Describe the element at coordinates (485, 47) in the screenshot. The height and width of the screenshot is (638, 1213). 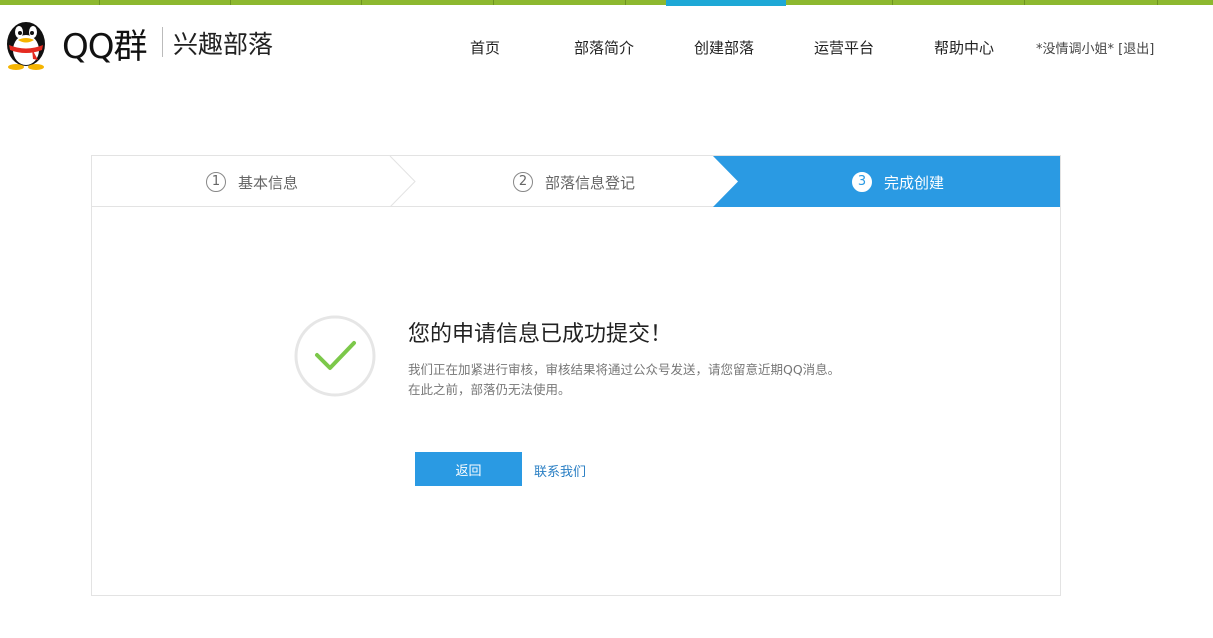
I see `nav-item-home: 首页` at that location.